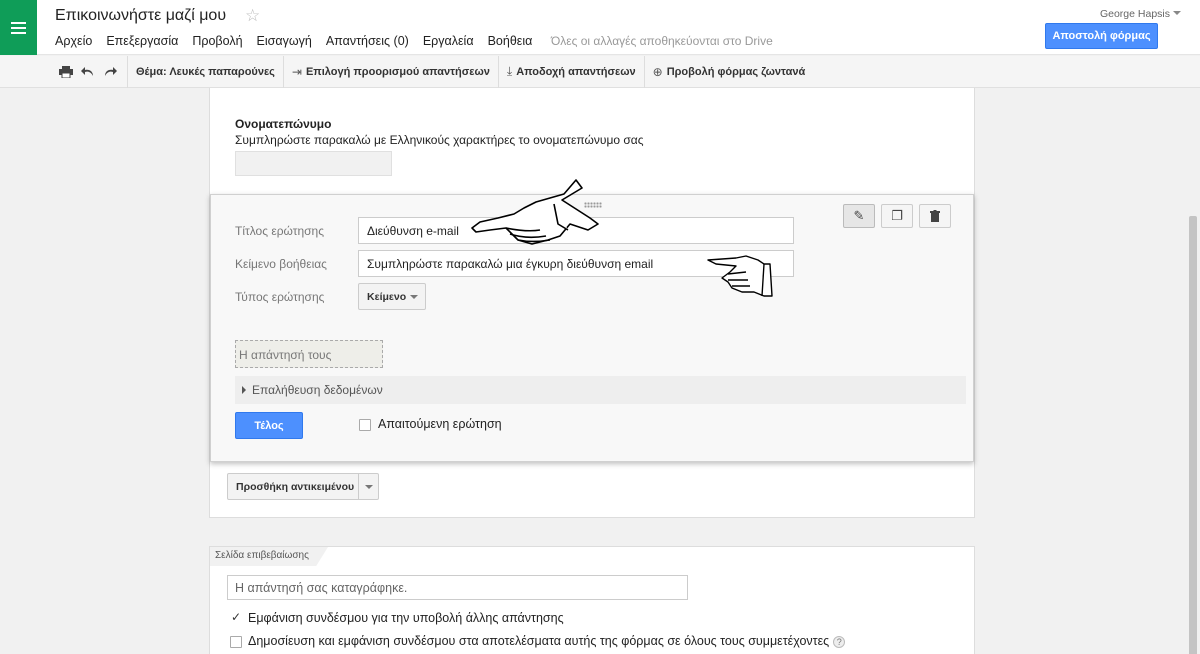 Image resolution: width=1200 pixels, height=654 pixels. Describe the element at coordinates (142, 41) in the screenshot. I see `menu-edit: Επεξεργασία` at that location.